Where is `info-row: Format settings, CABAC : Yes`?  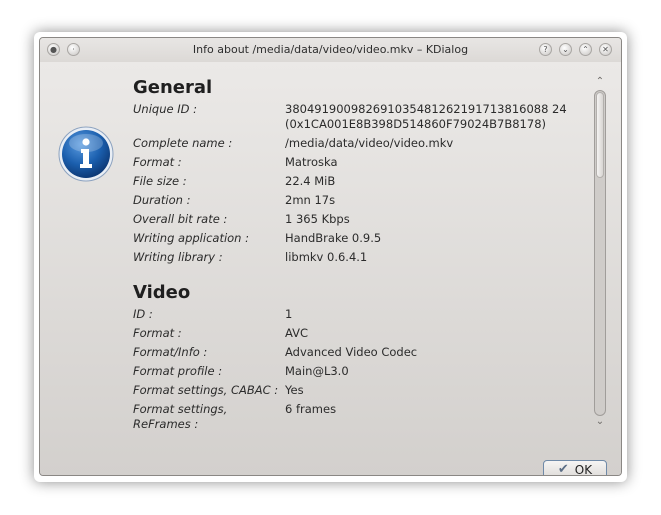
info-row: Format settings, CABAC : Yes is located at coordinates (362, 390).